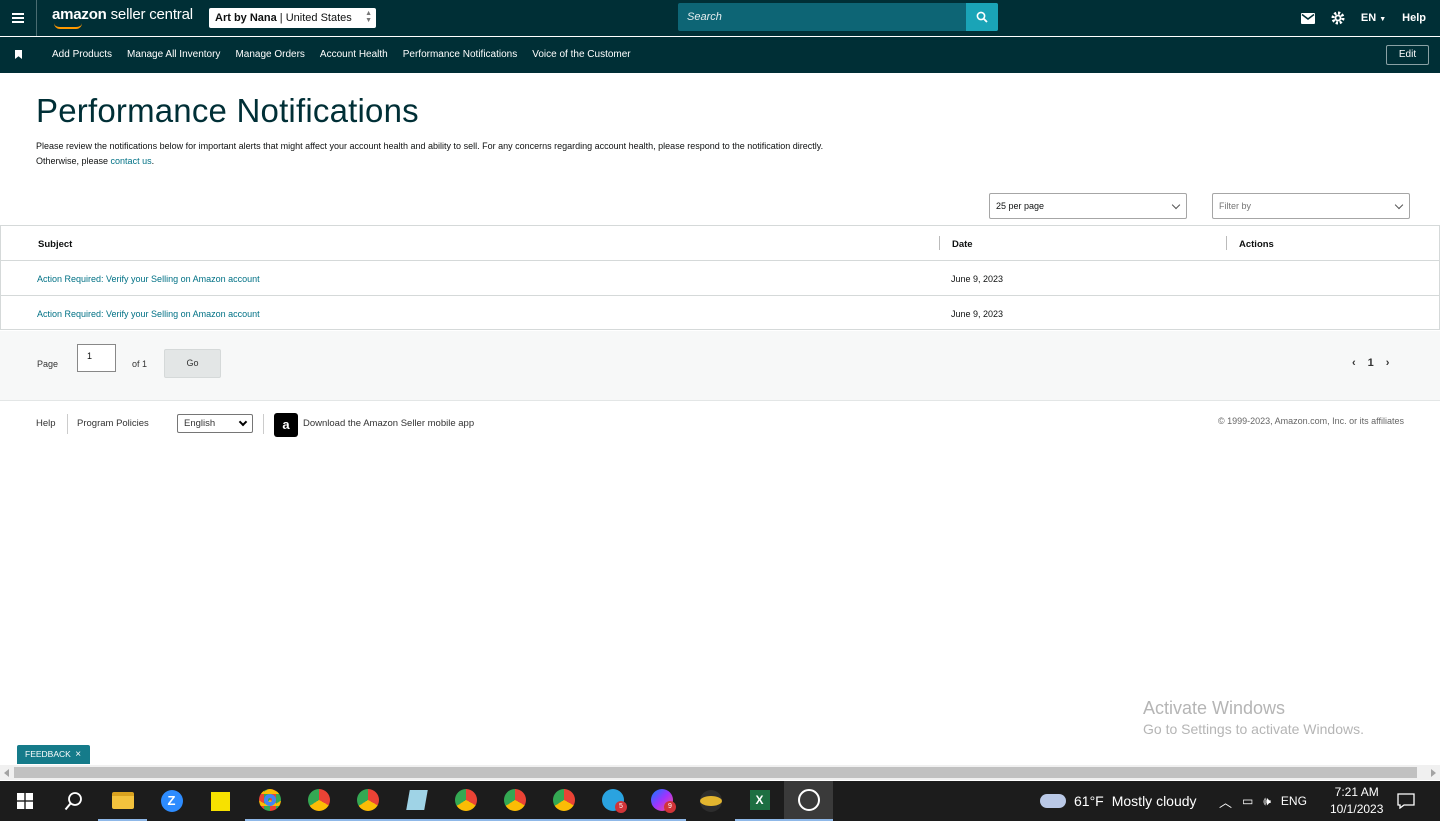 Image resolution: width=1440 pixels, height=821 pixels. What do you see at coordinates (46, 423) in the screenshot?
I see `footer-help-link: Help` at bounding box center [46, 423].